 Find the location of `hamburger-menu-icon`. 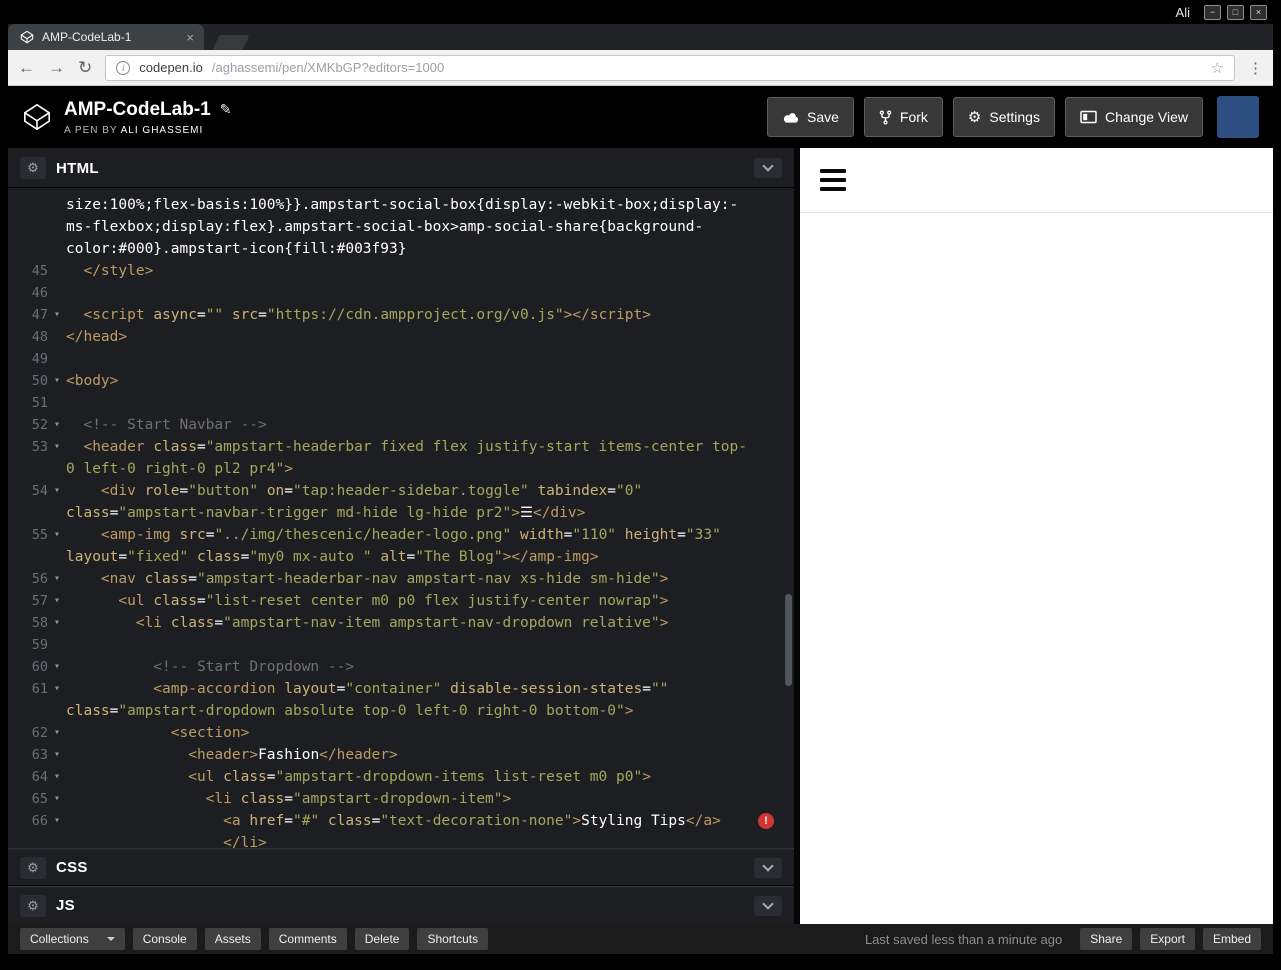

hamburger-menu-icon is located at coordinates (833, 180).